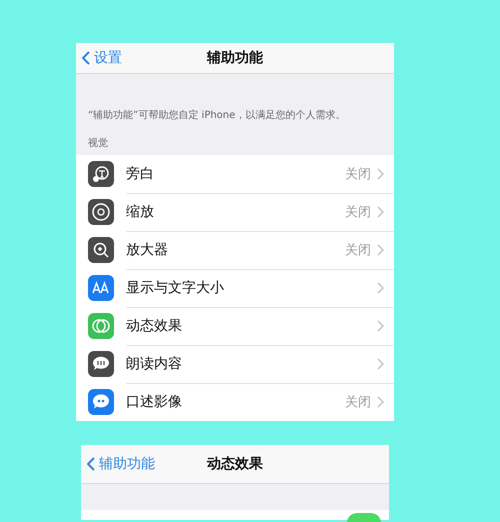 This screenshot has width=500, height=522. I want to click on row-label: 朗读内容, so click(154, 363).